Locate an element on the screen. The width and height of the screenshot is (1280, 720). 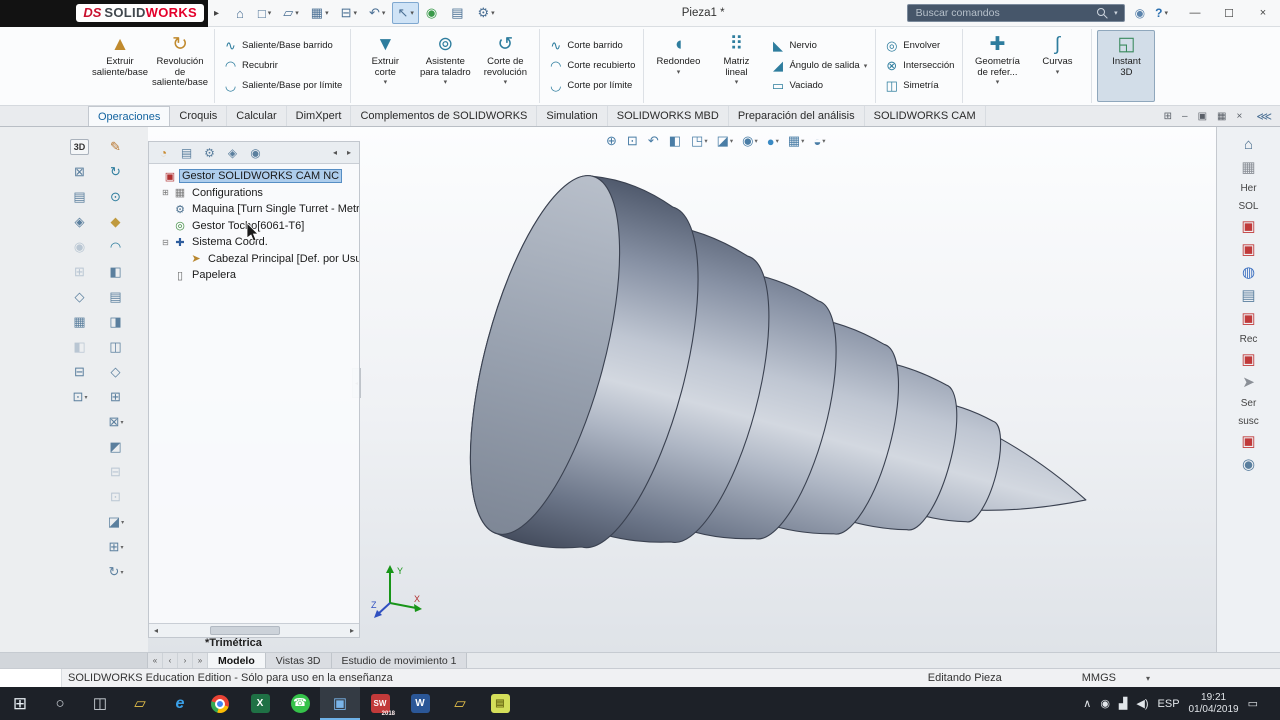
linear-pattern-button: ⠿ Matriz lineal ▾ is located at coordinates (736, 66).